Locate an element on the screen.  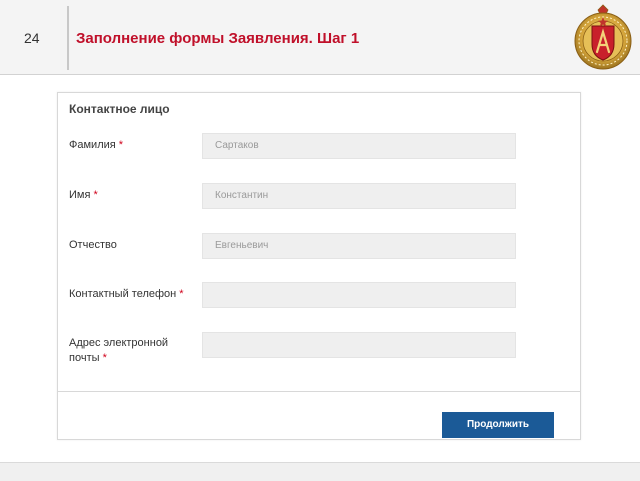
page-title: Заполнение формы Заявления. Шаг 1 is located at coordinates (218, 38).